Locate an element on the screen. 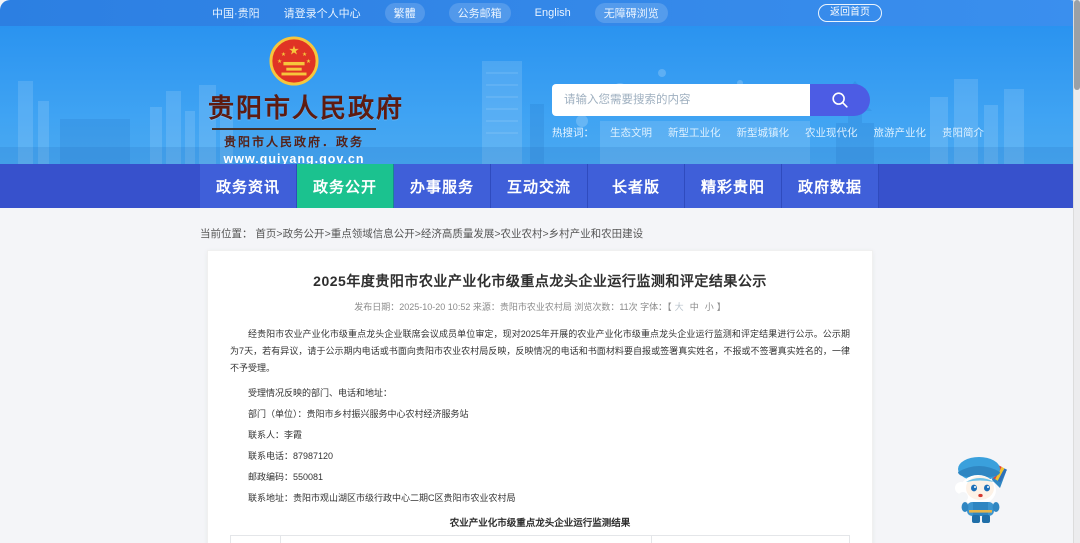 The width and height of the screenshot is (1080, 543). monitoring-table-caption: 农业产业化市级重点龙头企业运行监测结果 is located at coordinates (540, 523).